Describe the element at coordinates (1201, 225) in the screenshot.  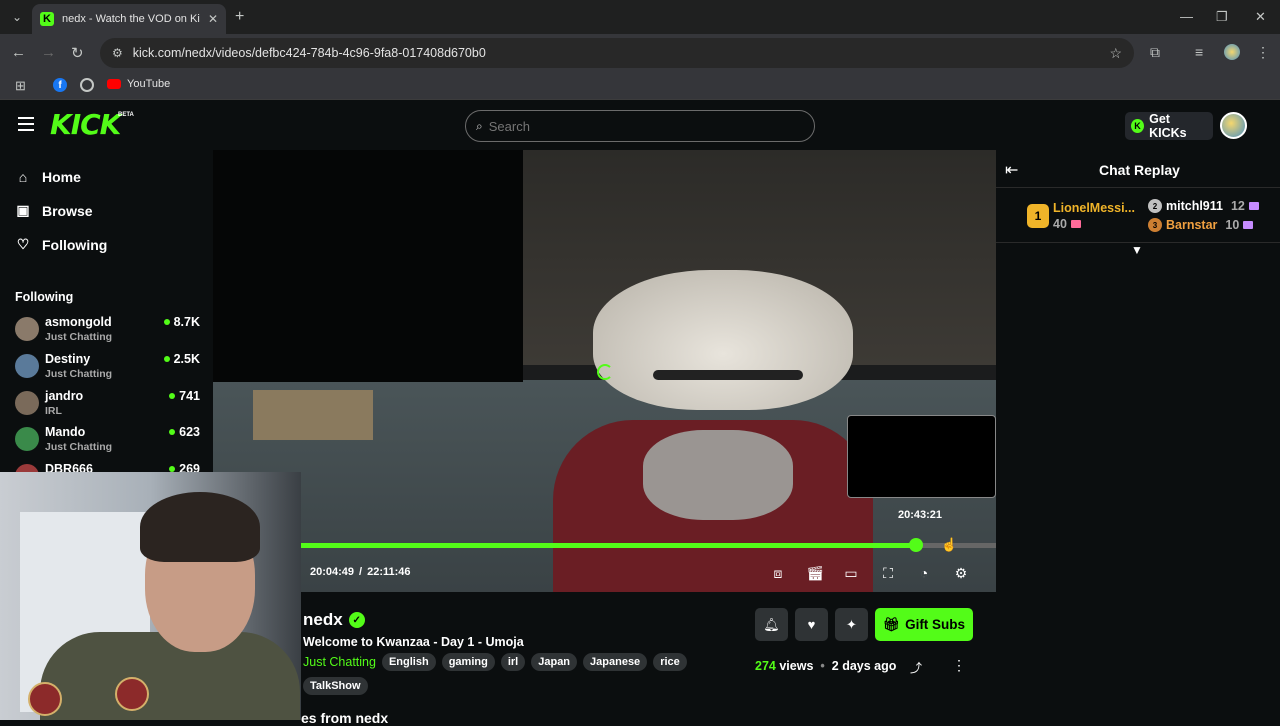
I see `top-gifter-3: 3 Barnstar 10` at that location.